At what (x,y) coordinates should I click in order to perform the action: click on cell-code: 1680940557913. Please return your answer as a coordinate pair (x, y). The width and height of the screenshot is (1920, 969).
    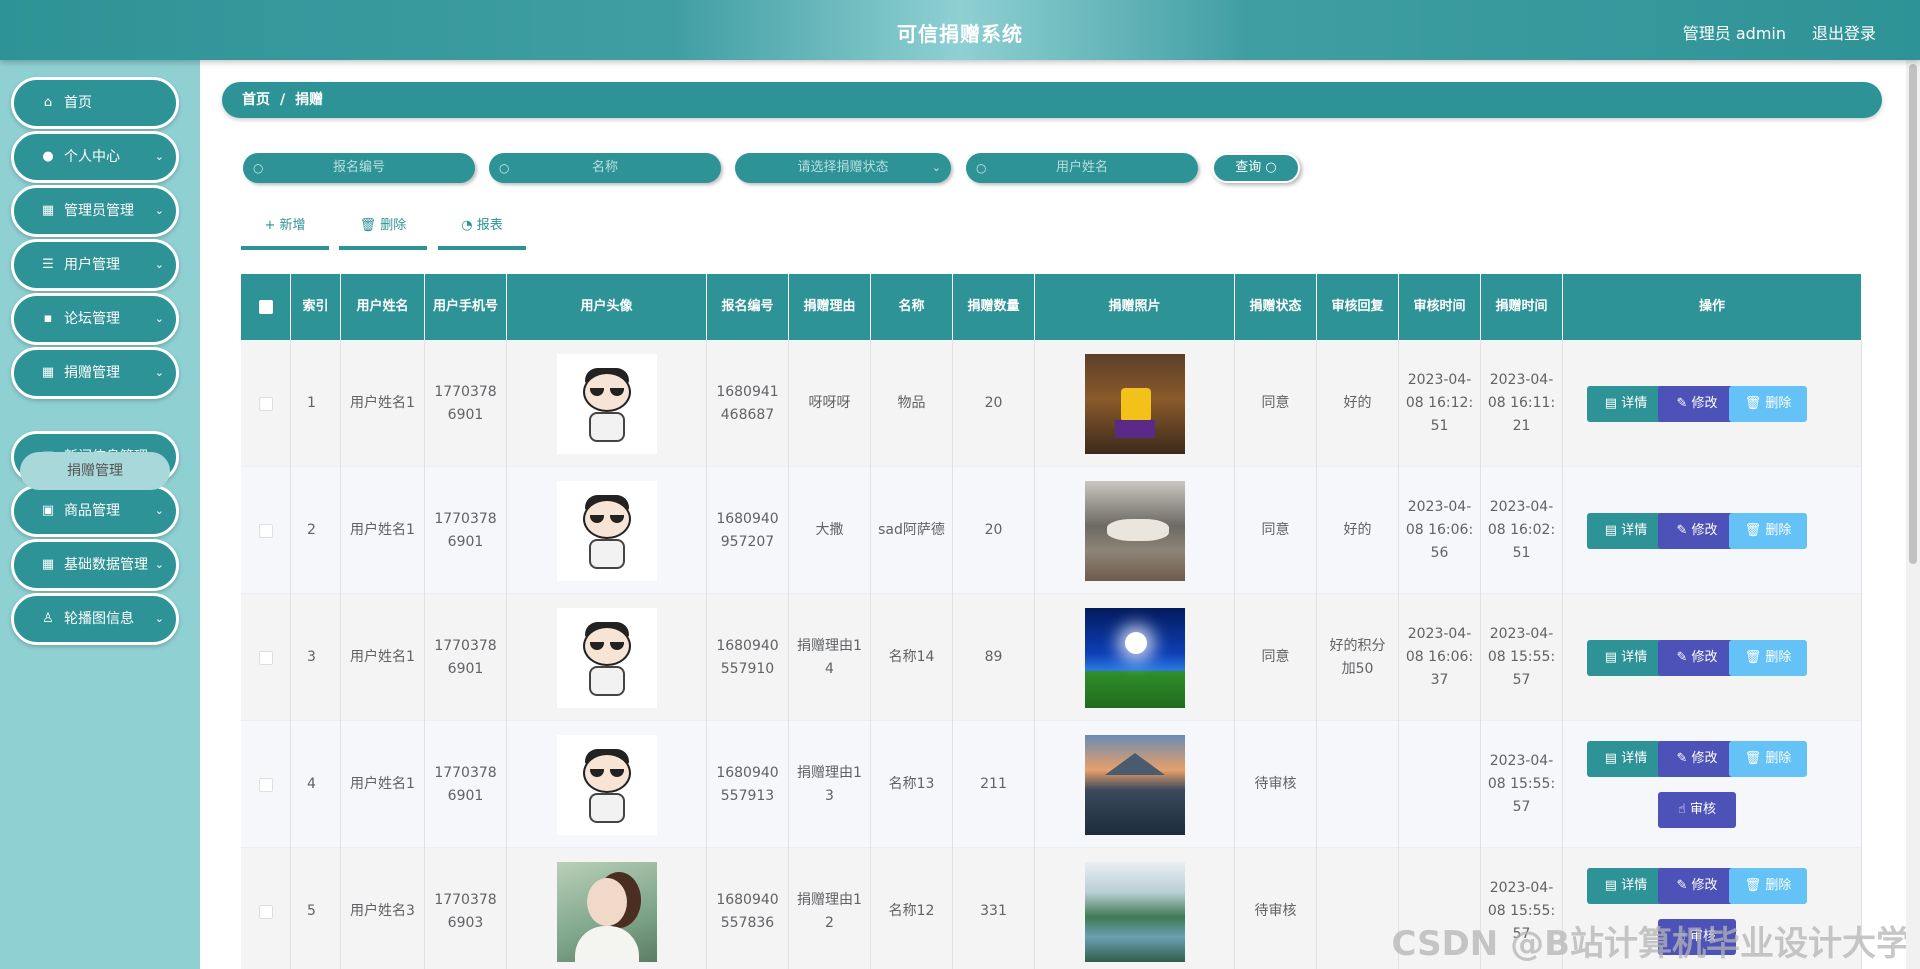
    Looking at the image, I should click on (748, 784).